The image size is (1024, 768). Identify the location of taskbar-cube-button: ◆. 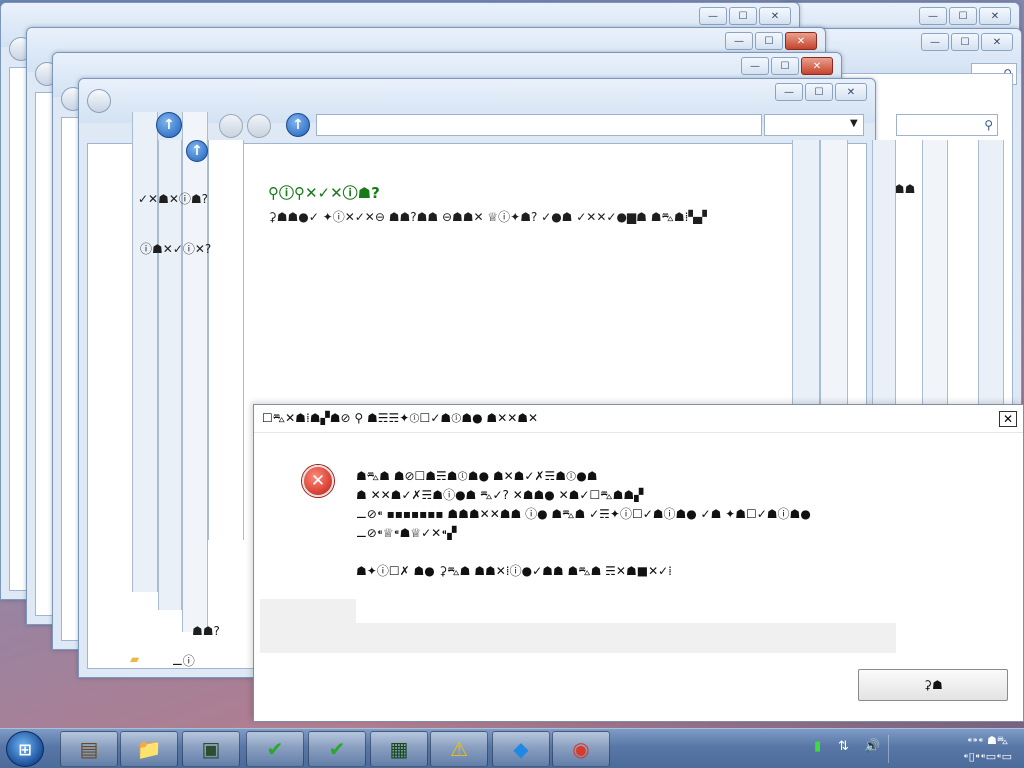
(521, 749).